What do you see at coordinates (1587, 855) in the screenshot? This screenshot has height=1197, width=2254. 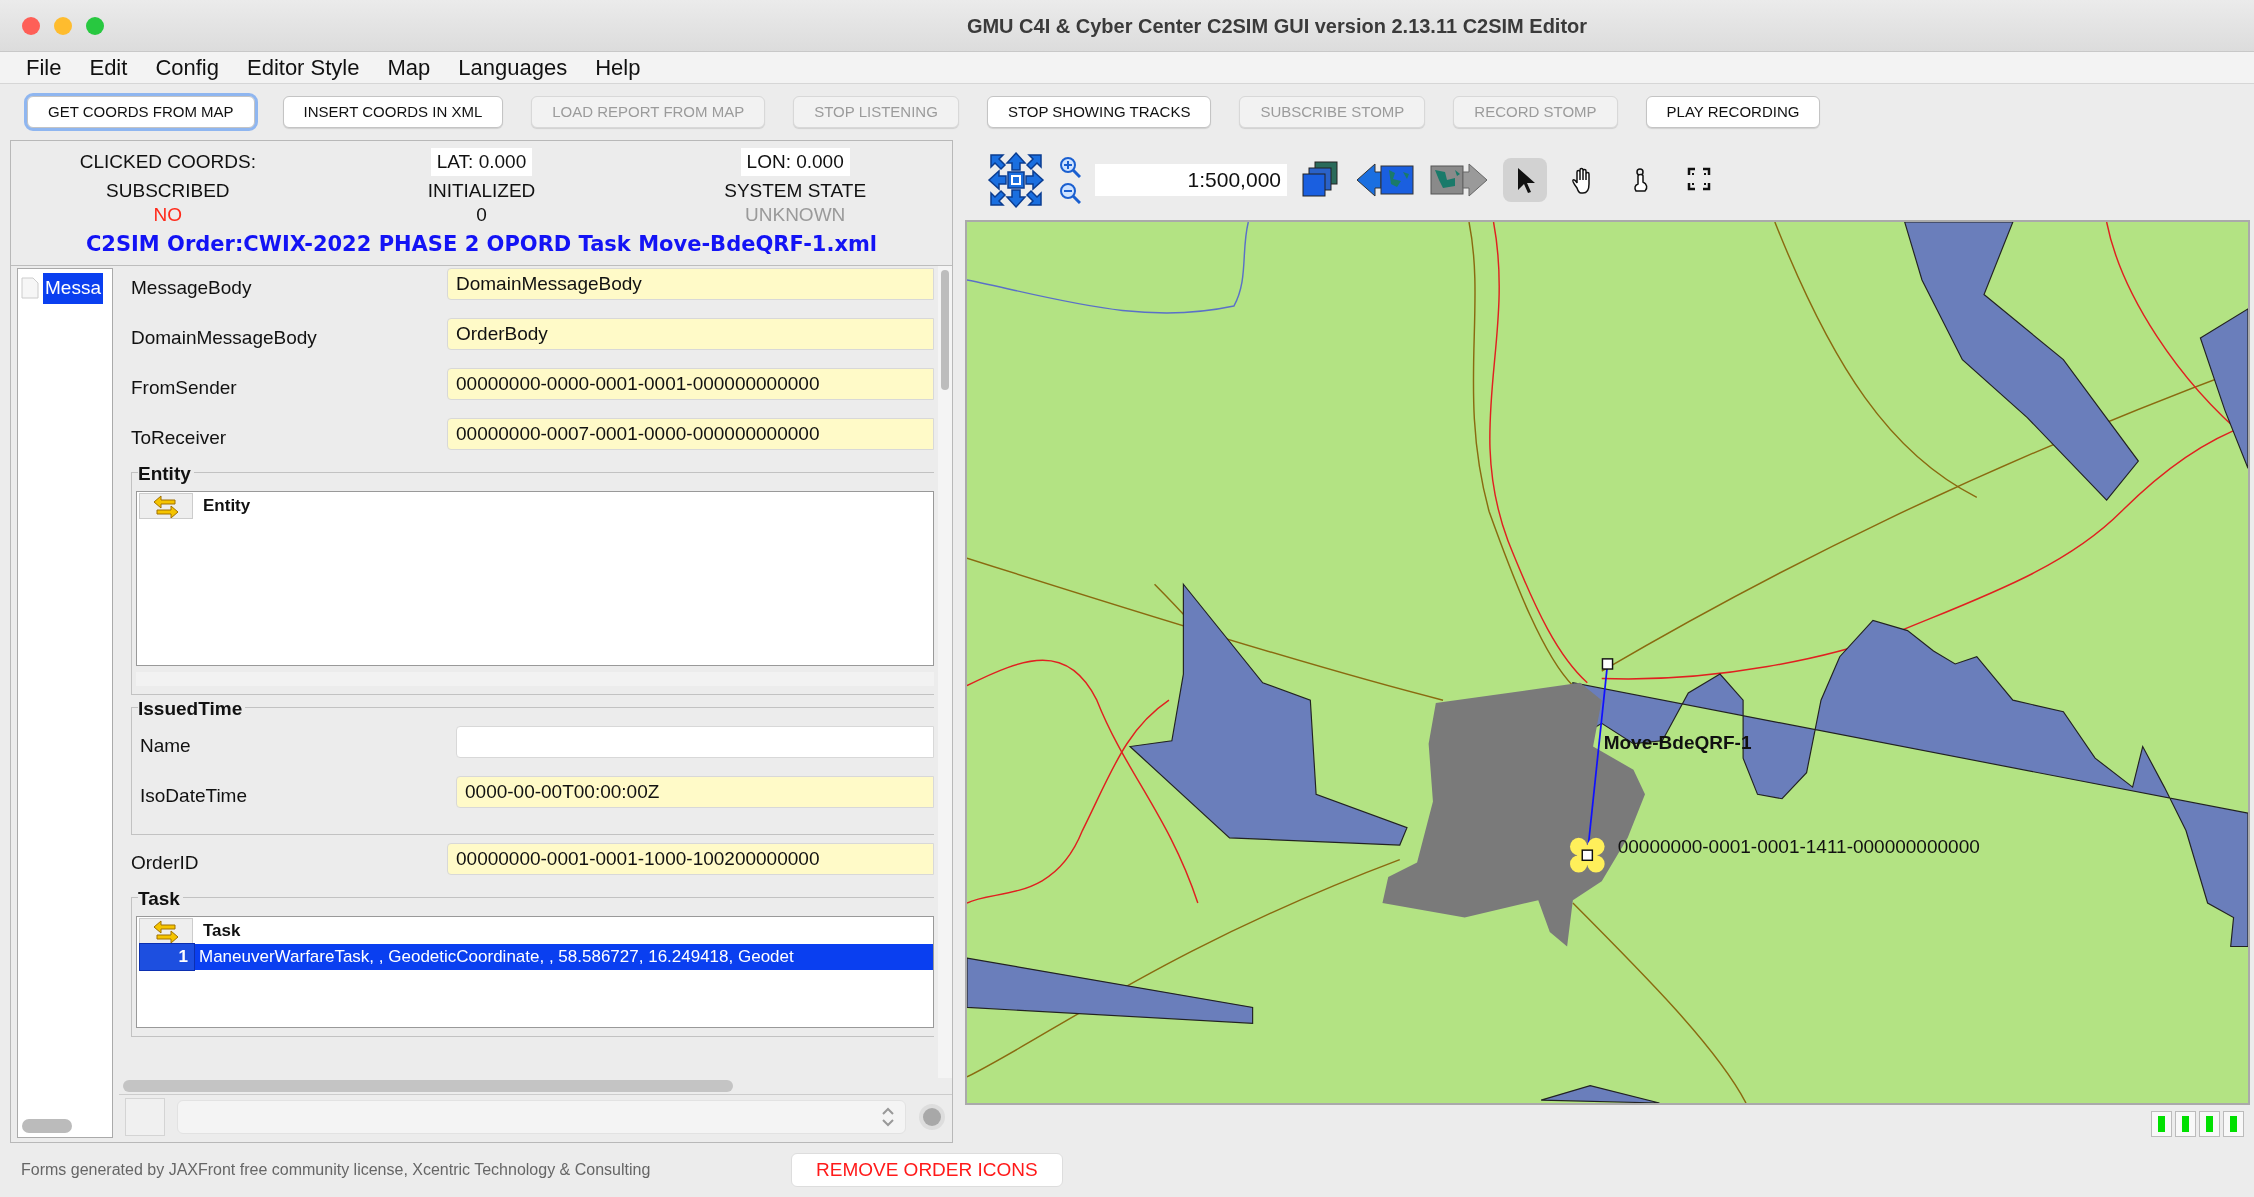 I see `unit-marker-icon` at bounding box center [1587, 855].